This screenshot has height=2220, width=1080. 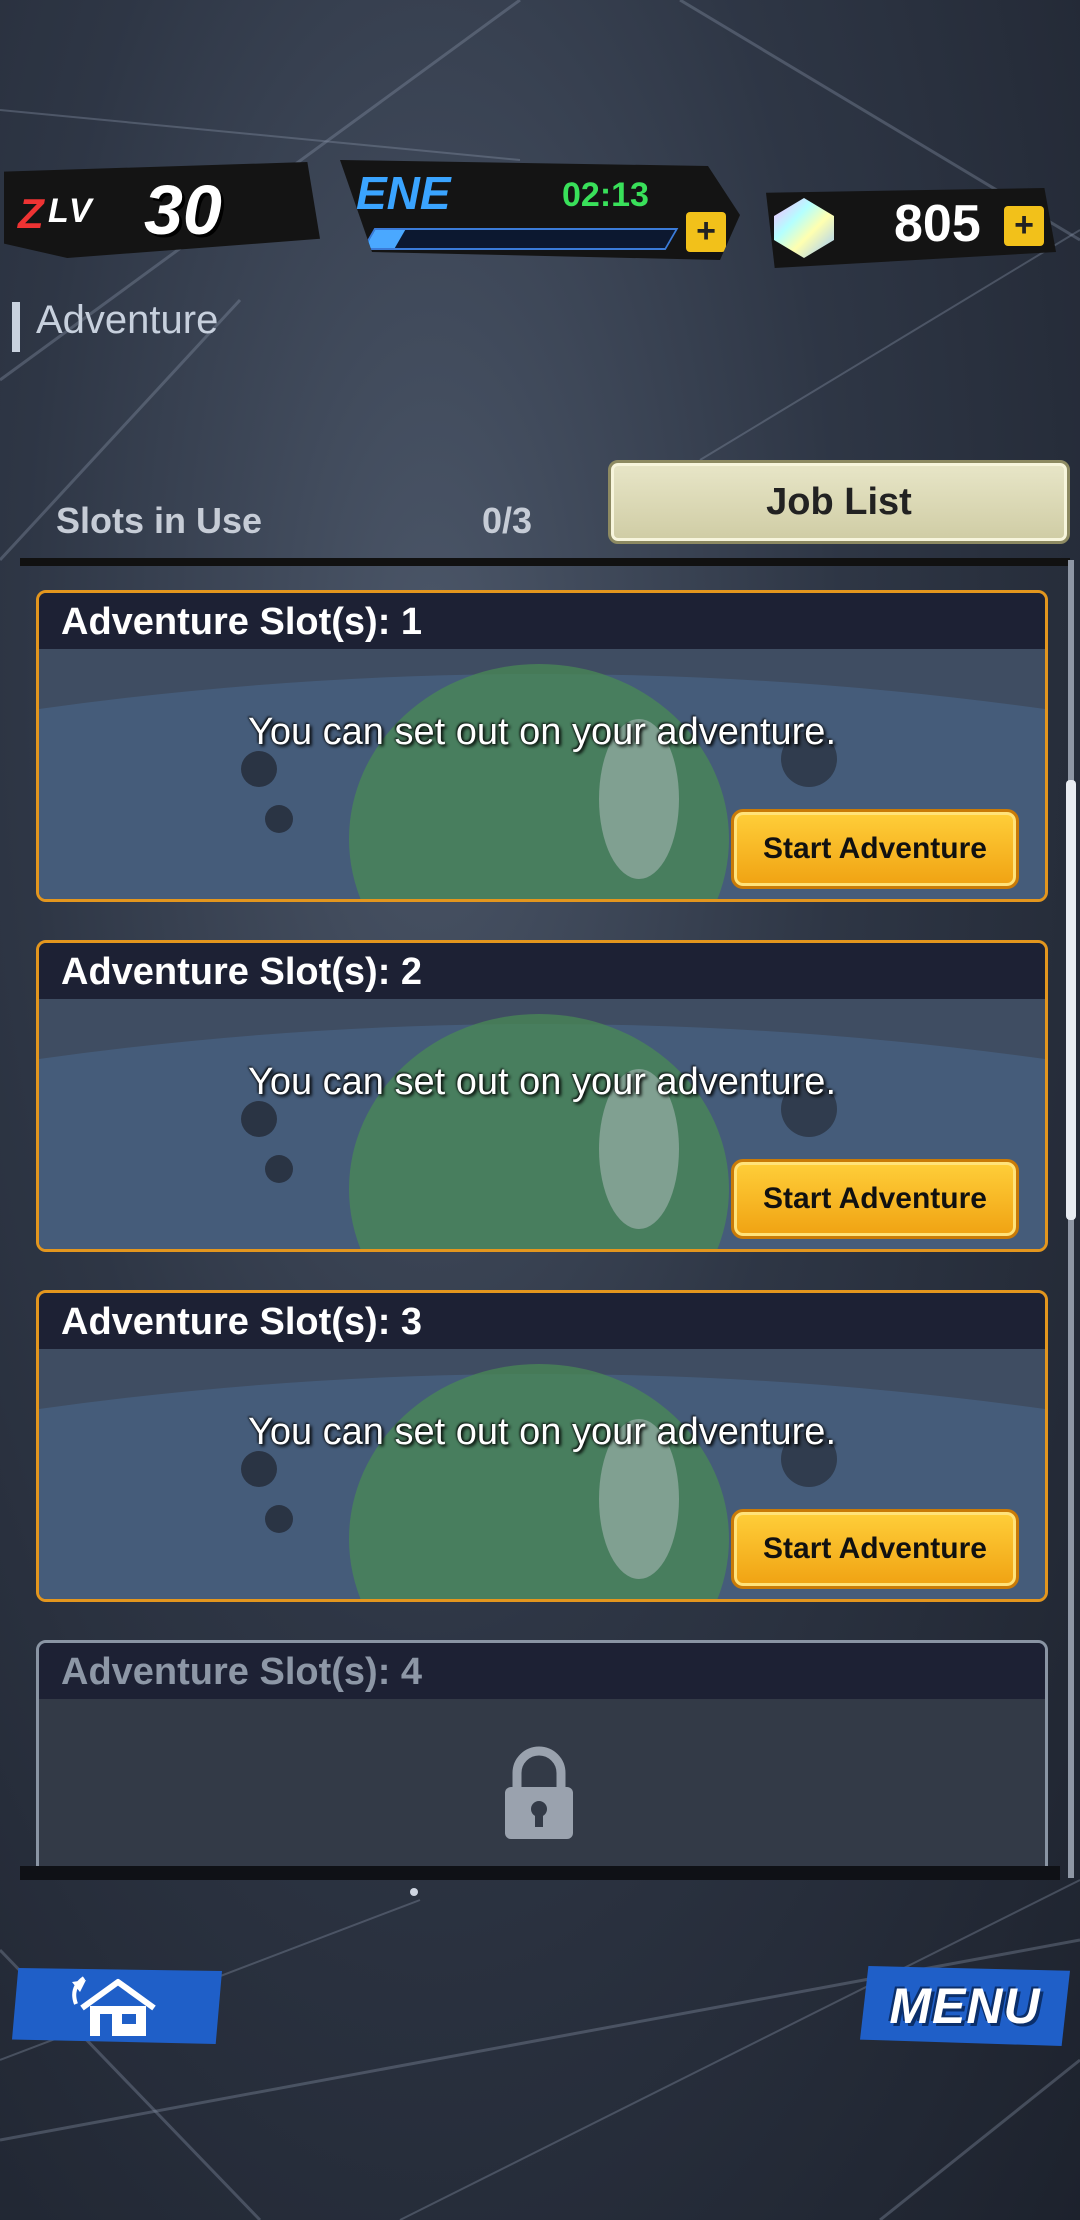 I want to click on lock-icon, so click(x=539, y=1792).